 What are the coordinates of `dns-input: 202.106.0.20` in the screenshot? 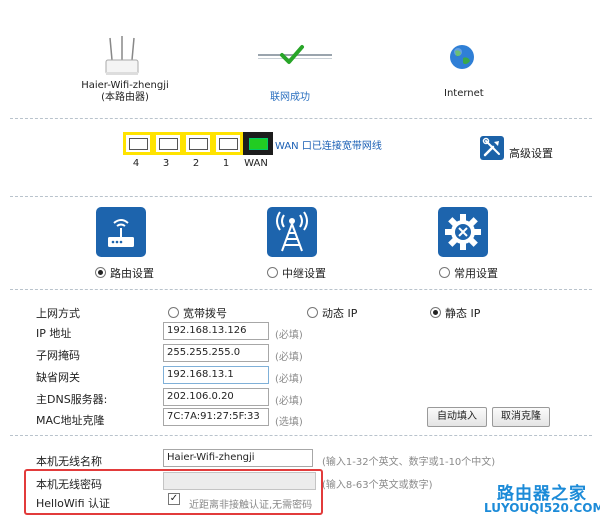 It's located at (216, 397).